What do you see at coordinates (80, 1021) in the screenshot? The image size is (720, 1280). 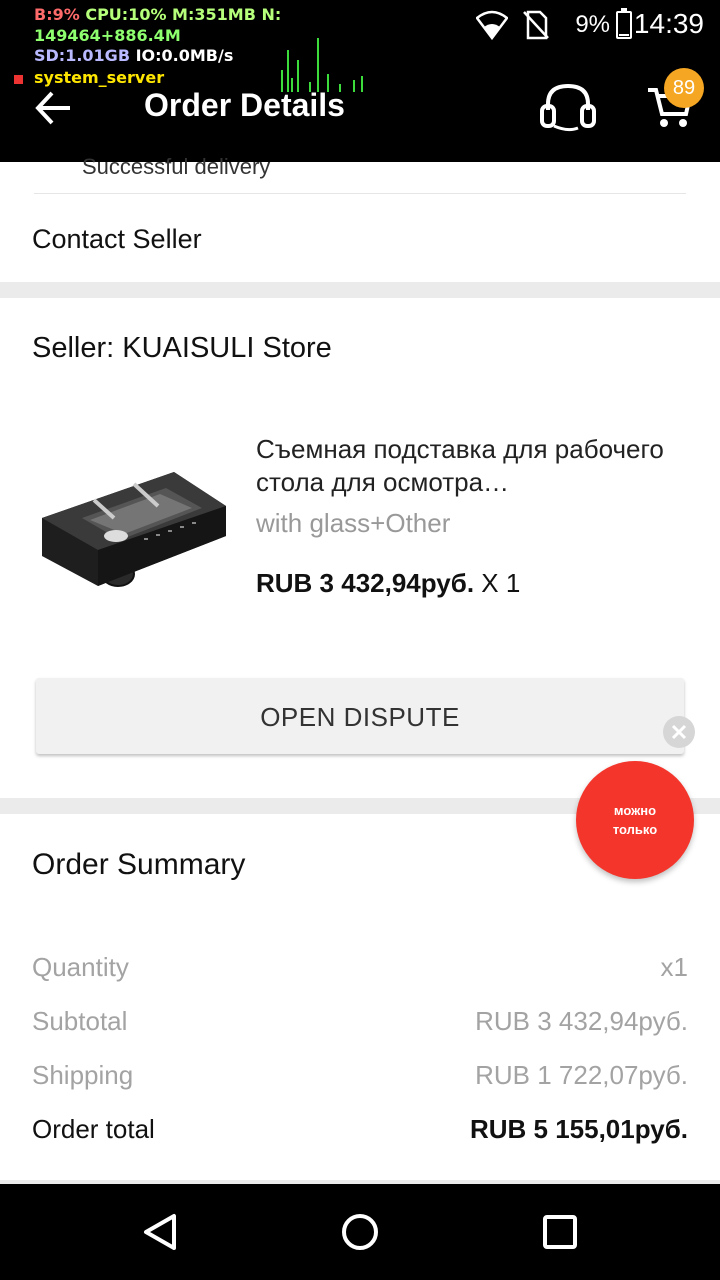 I see `summary-label: Subtotal` at bounding box center [80, 1021].